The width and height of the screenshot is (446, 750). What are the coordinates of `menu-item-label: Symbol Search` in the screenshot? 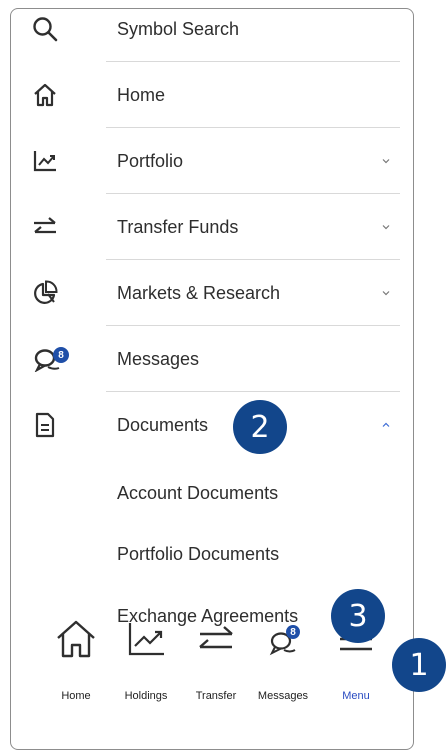 It's located at (178, 28).